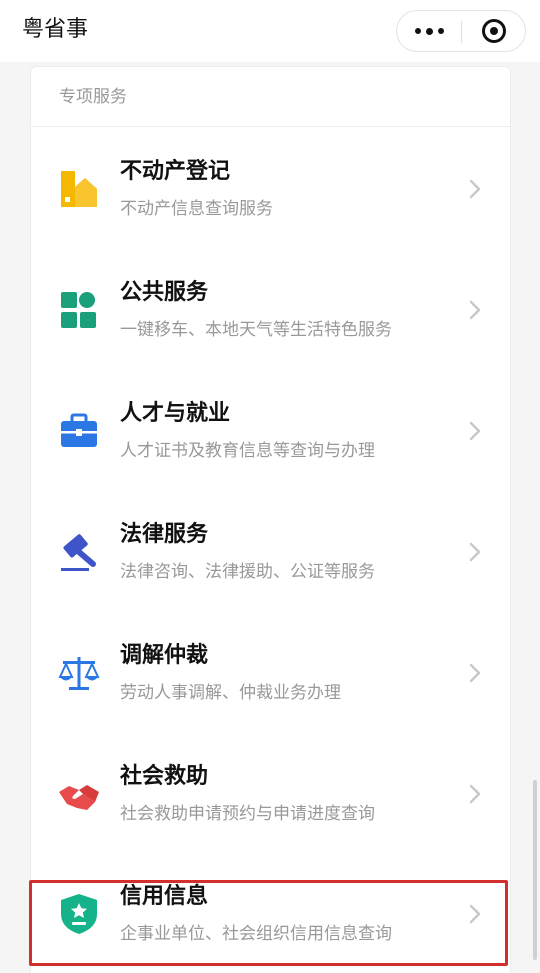  I want to click on item-desc: 人才证书及教育信息等查询与办理, so click(247, 451).